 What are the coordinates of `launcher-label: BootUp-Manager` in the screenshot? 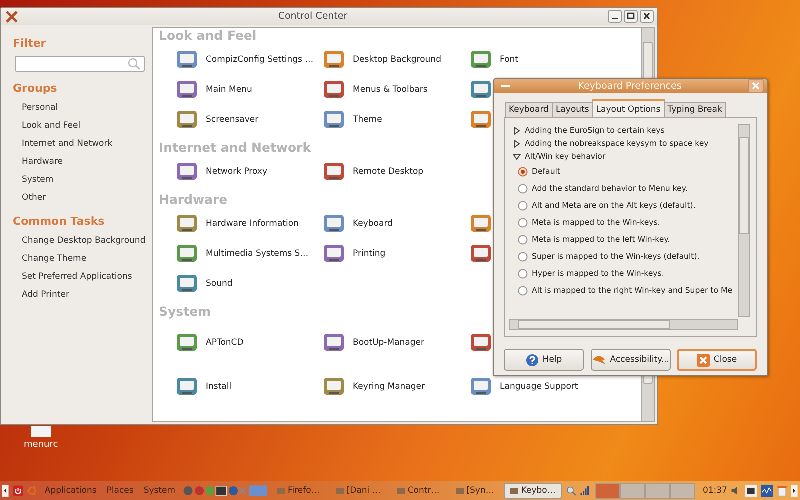 It's located at (389, 343).